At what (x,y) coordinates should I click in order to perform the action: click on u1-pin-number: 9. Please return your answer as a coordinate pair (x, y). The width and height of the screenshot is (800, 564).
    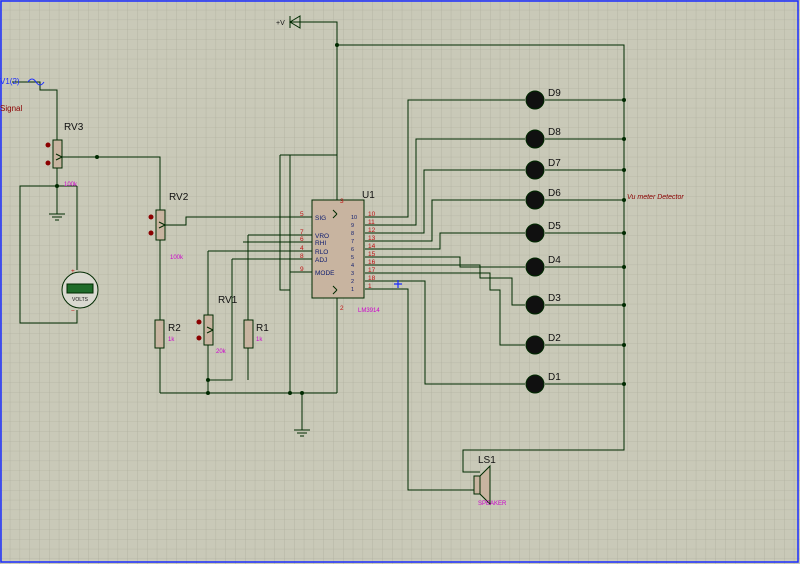
    Looking at the image, I should click on (302, 269).